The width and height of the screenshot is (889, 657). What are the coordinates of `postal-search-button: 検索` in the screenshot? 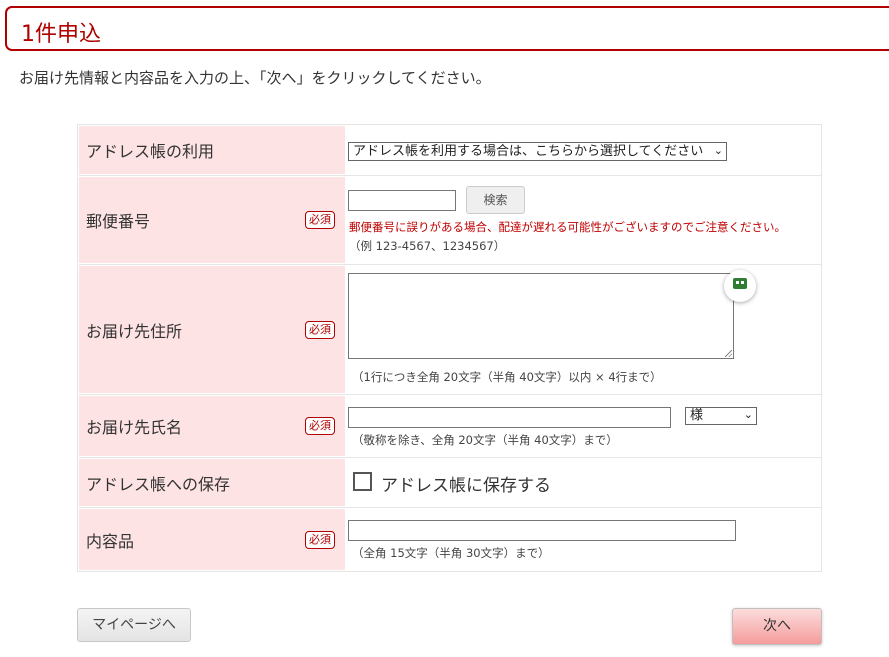 It's located at (495, 200).